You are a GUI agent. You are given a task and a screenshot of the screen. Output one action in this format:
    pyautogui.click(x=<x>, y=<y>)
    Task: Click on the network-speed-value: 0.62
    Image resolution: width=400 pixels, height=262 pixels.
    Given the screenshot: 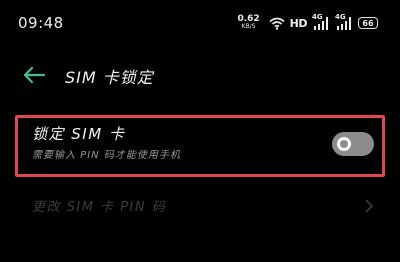 What is the action you would take?
    pyautogui.click(x=248, y=19)
    